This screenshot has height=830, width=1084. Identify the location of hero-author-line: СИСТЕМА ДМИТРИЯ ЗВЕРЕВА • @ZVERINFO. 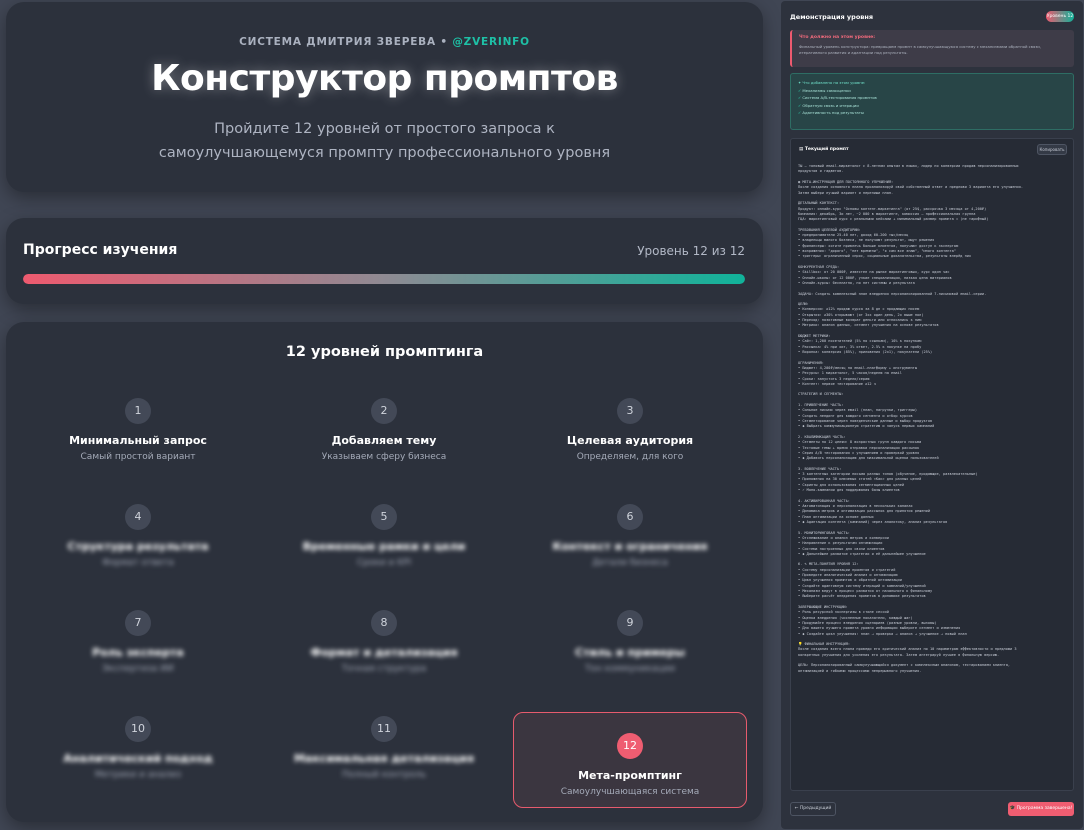
(384, 42).